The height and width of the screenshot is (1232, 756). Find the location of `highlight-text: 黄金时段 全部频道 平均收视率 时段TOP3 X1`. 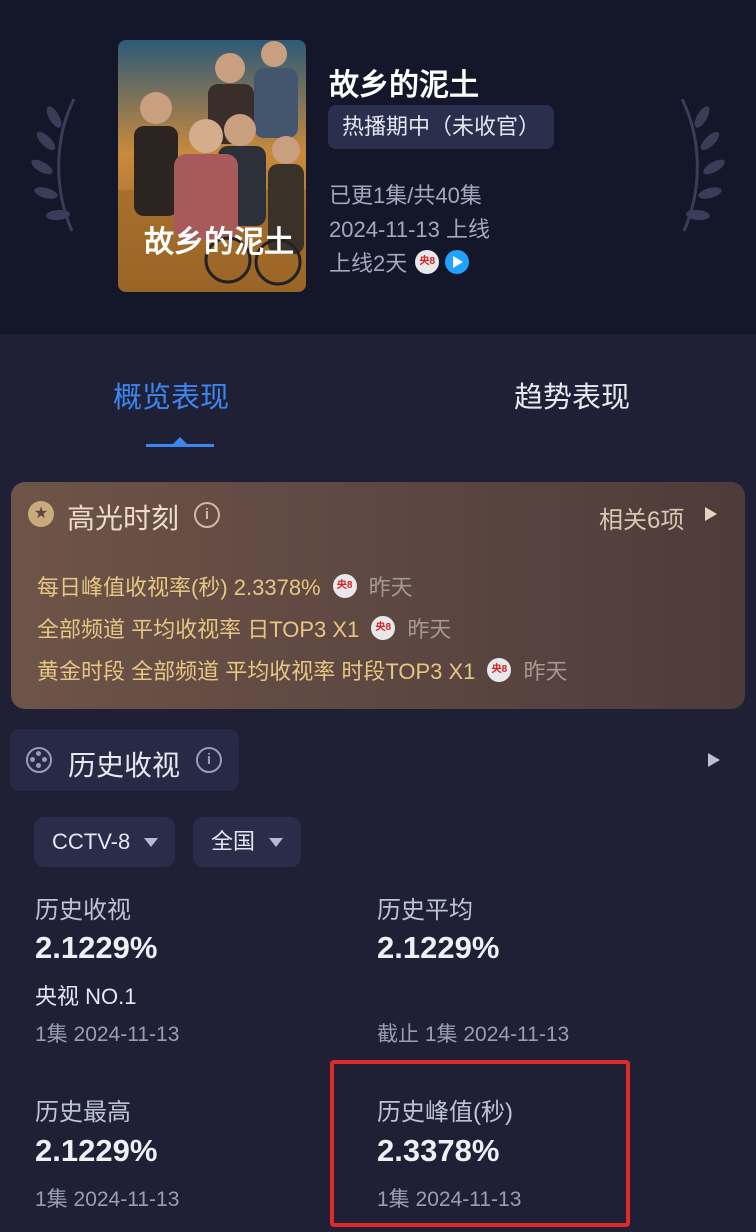

highlight-text: 黄金时段 全部频道 平均收视率 时段TOP3 X1 is located at coordinates (256, 671).